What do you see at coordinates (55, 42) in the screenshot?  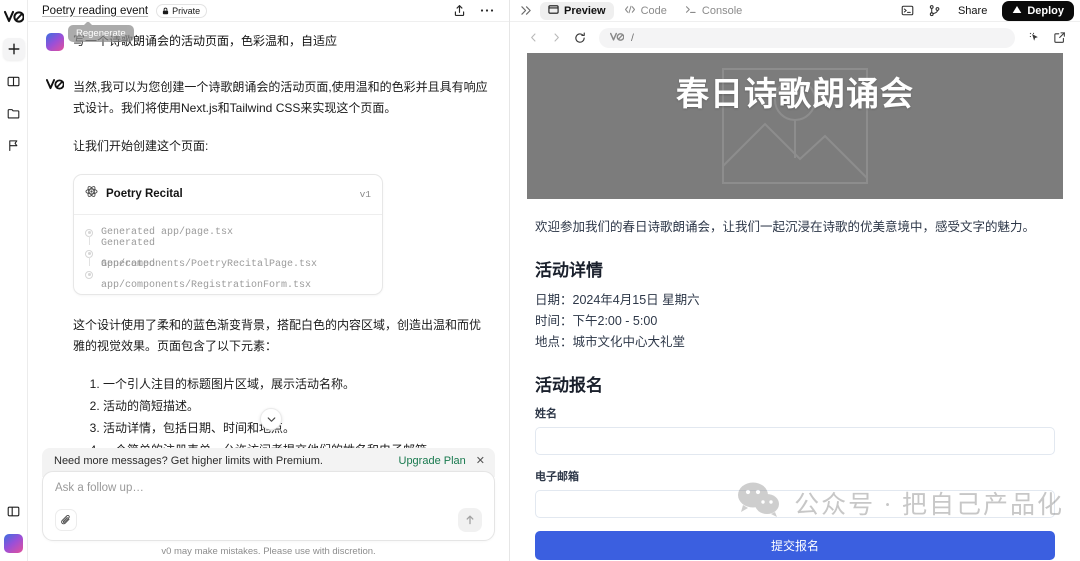 I see `avatar` at bounding box center [55, 42].